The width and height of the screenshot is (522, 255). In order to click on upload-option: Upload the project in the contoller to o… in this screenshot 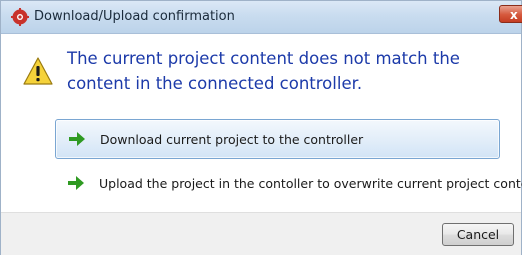, I will do `click(288, 184)`.